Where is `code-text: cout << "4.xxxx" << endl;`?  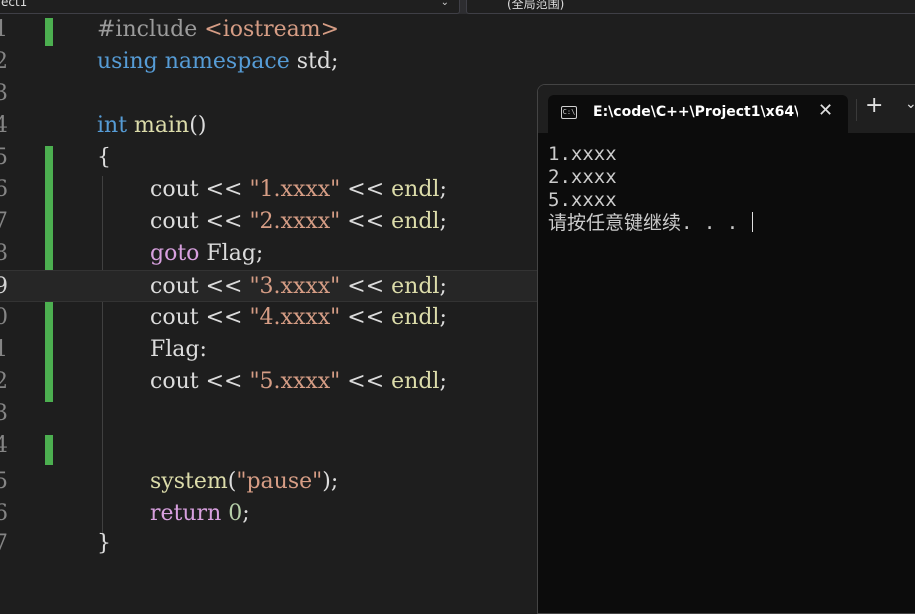
code-text: cout << "4.xxxx" << endl; is located at coordinates (298, 318).